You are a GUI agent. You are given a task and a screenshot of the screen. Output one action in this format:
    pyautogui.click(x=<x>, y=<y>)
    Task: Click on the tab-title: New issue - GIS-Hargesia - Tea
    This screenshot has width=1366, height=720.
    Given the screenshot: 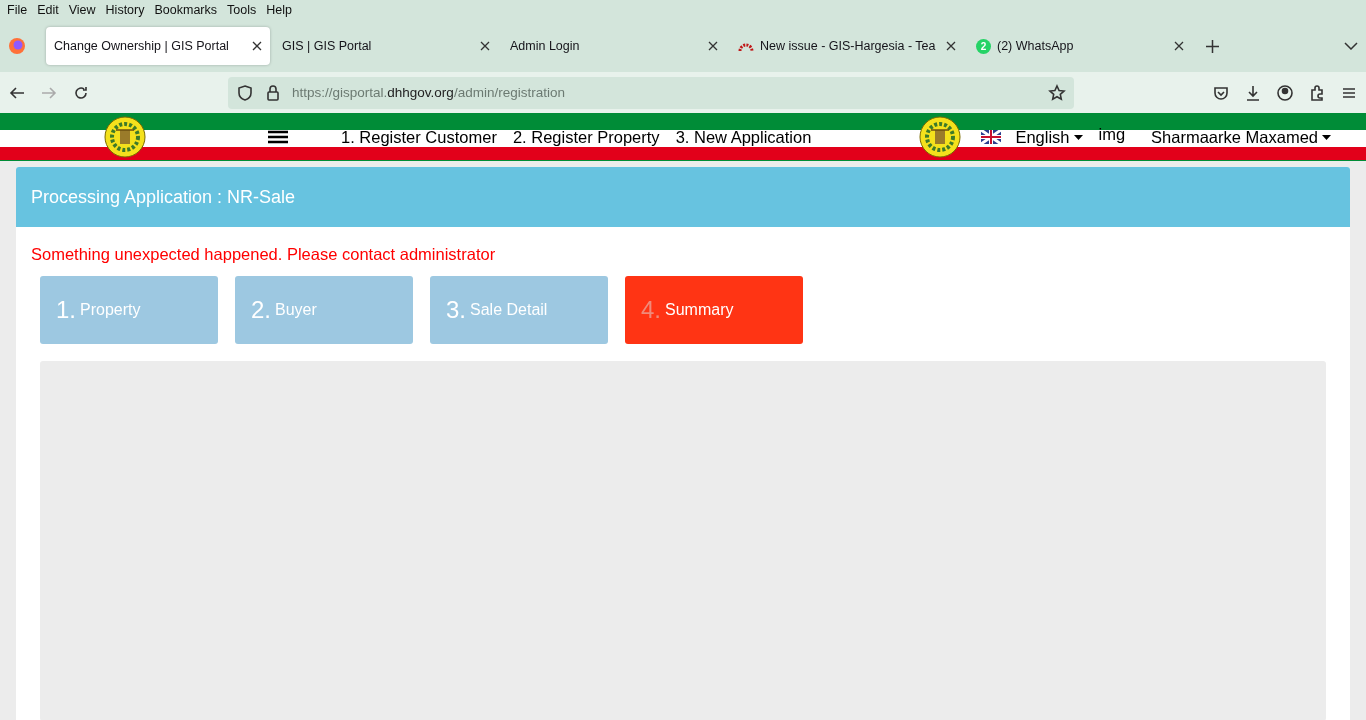 What is the action you would take?
    pyautogui.click(x=848, y=46)
    